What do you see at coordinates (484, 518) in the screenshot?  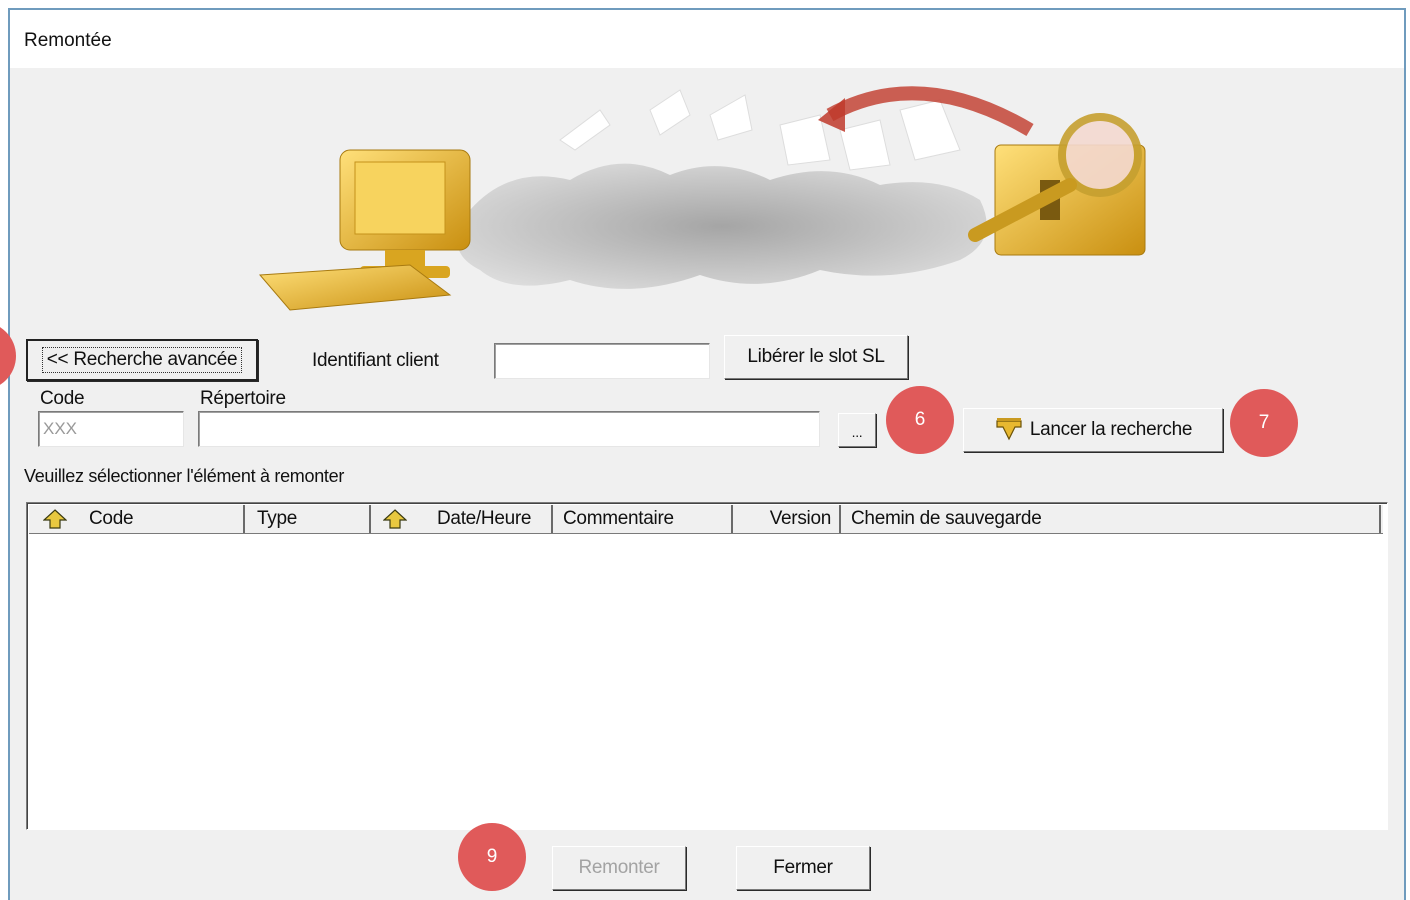 I see `column-date-label: Date/Heure` at bounding box center [484, 518].